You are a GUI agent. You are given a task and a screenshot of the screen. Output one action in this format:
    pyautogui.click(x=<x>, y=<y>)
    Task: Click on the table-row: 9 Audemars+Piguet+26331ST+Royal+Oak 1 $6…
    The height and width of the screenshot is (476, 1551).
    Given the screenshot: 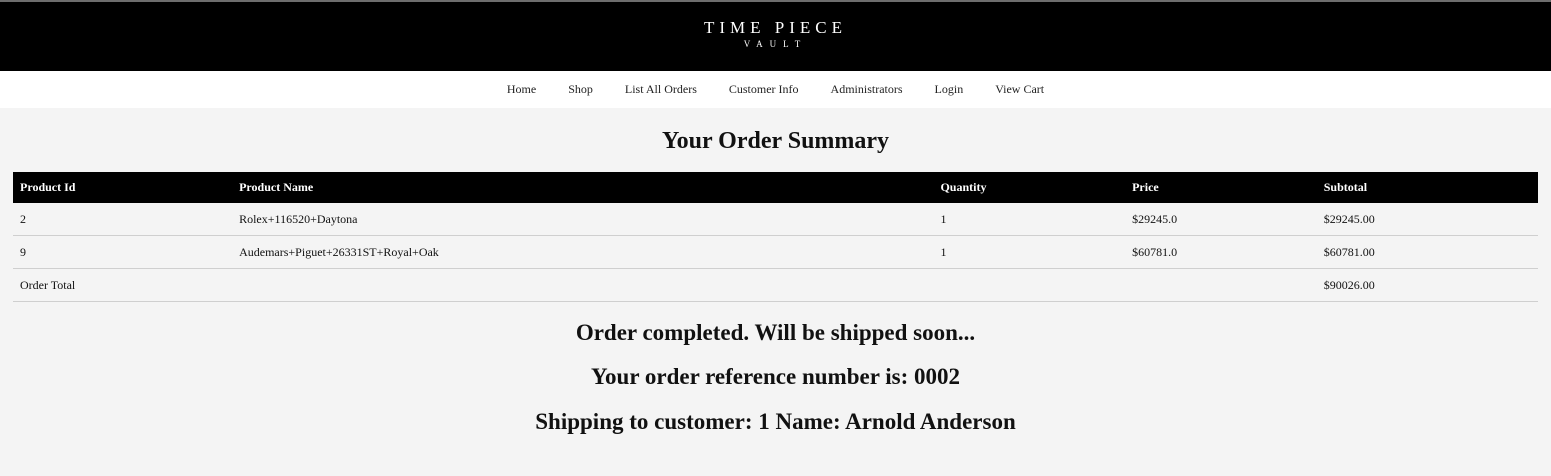 What is the action you would take?
    pyautogui.click(x=775, y=252)
    